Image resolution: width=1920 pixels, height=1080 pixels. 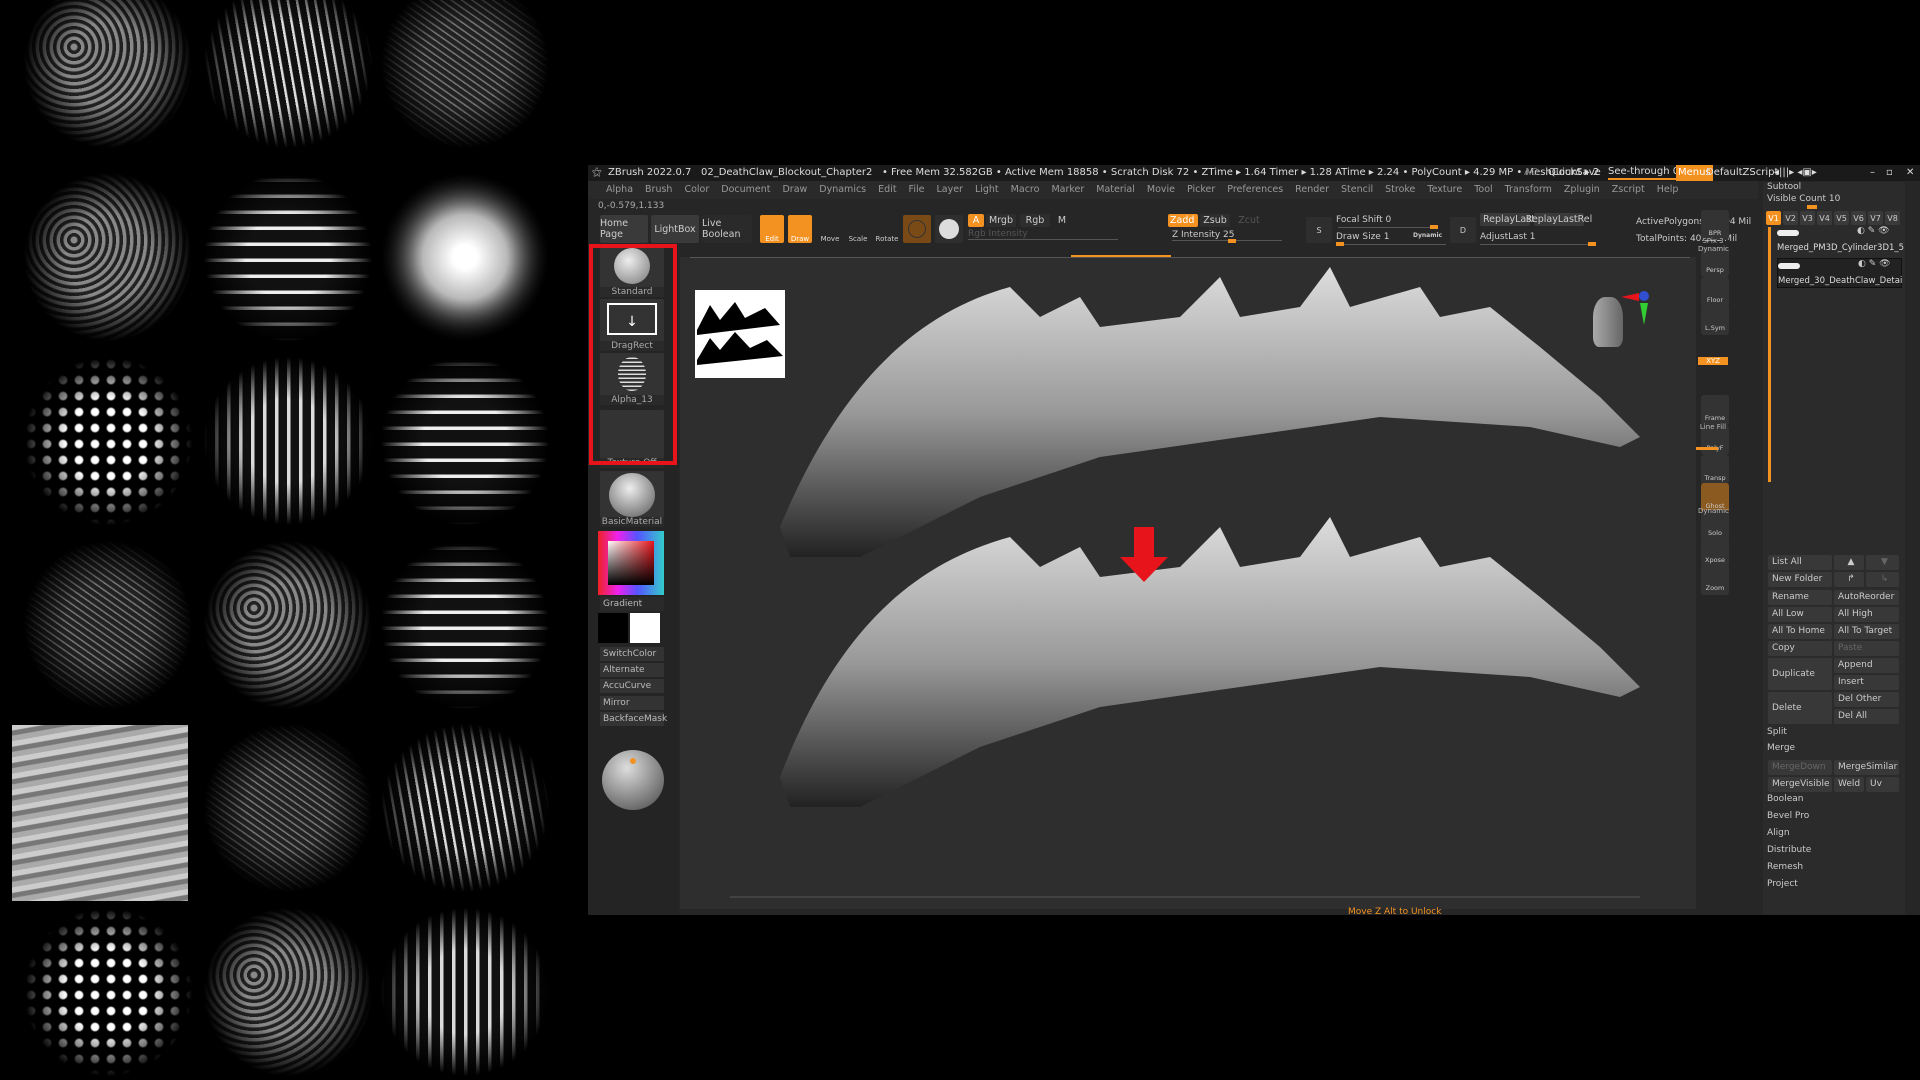 What do you see at coordinates (1582, 190) in the screenshot?
I see `menu-zplugin: Zplugin` at bounding box center [1582, 190].